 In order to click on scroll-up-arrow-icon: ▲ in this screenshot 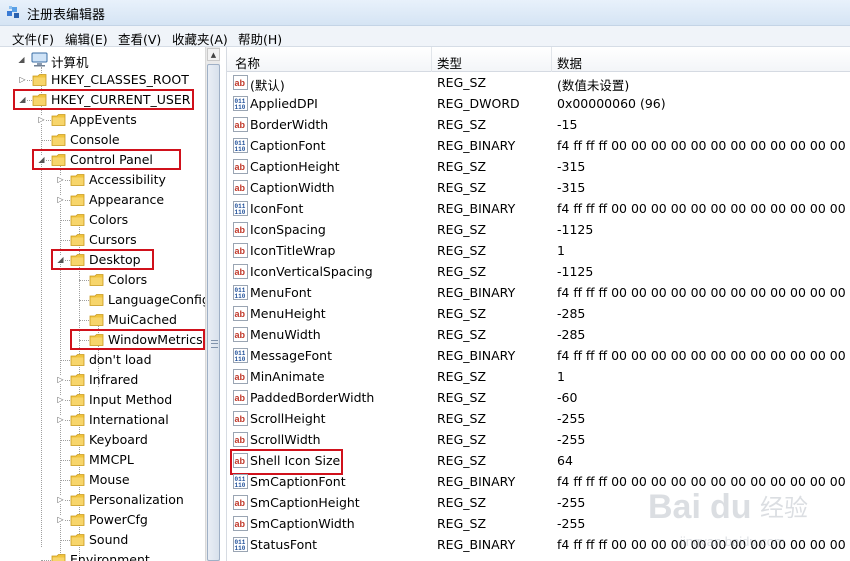, I will do `click(213, 54)`.